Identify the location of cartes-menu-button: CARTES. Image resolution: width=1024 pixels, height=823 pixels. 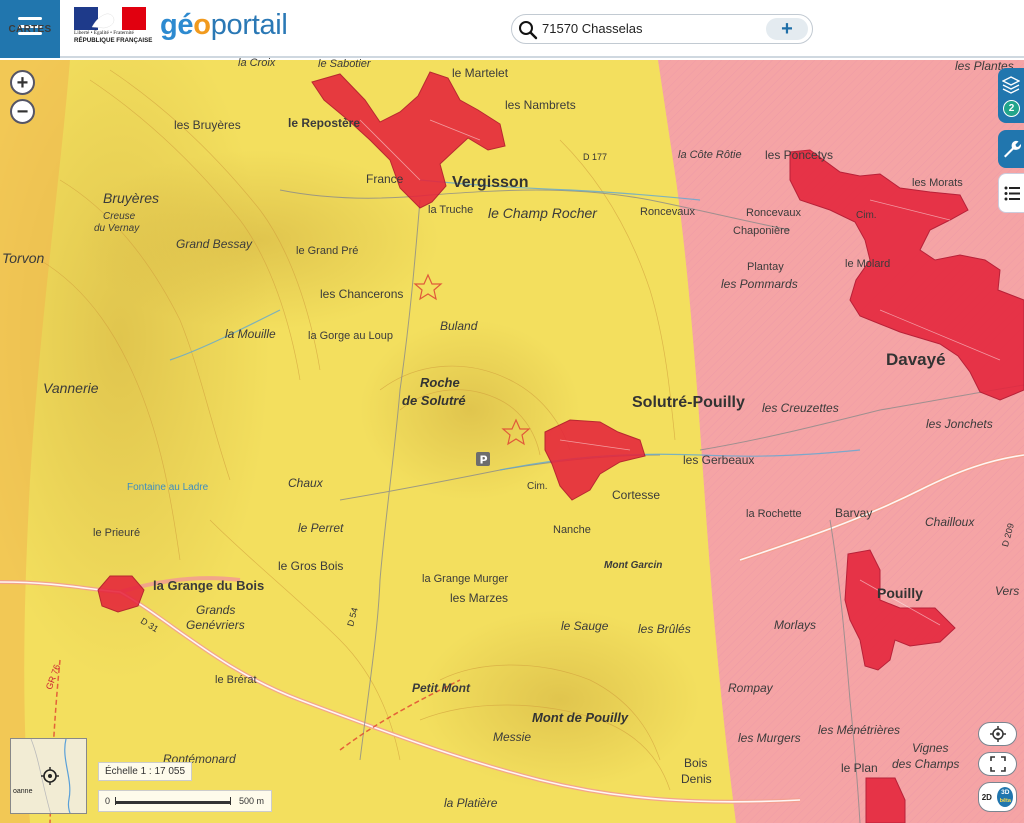
(30, 29).